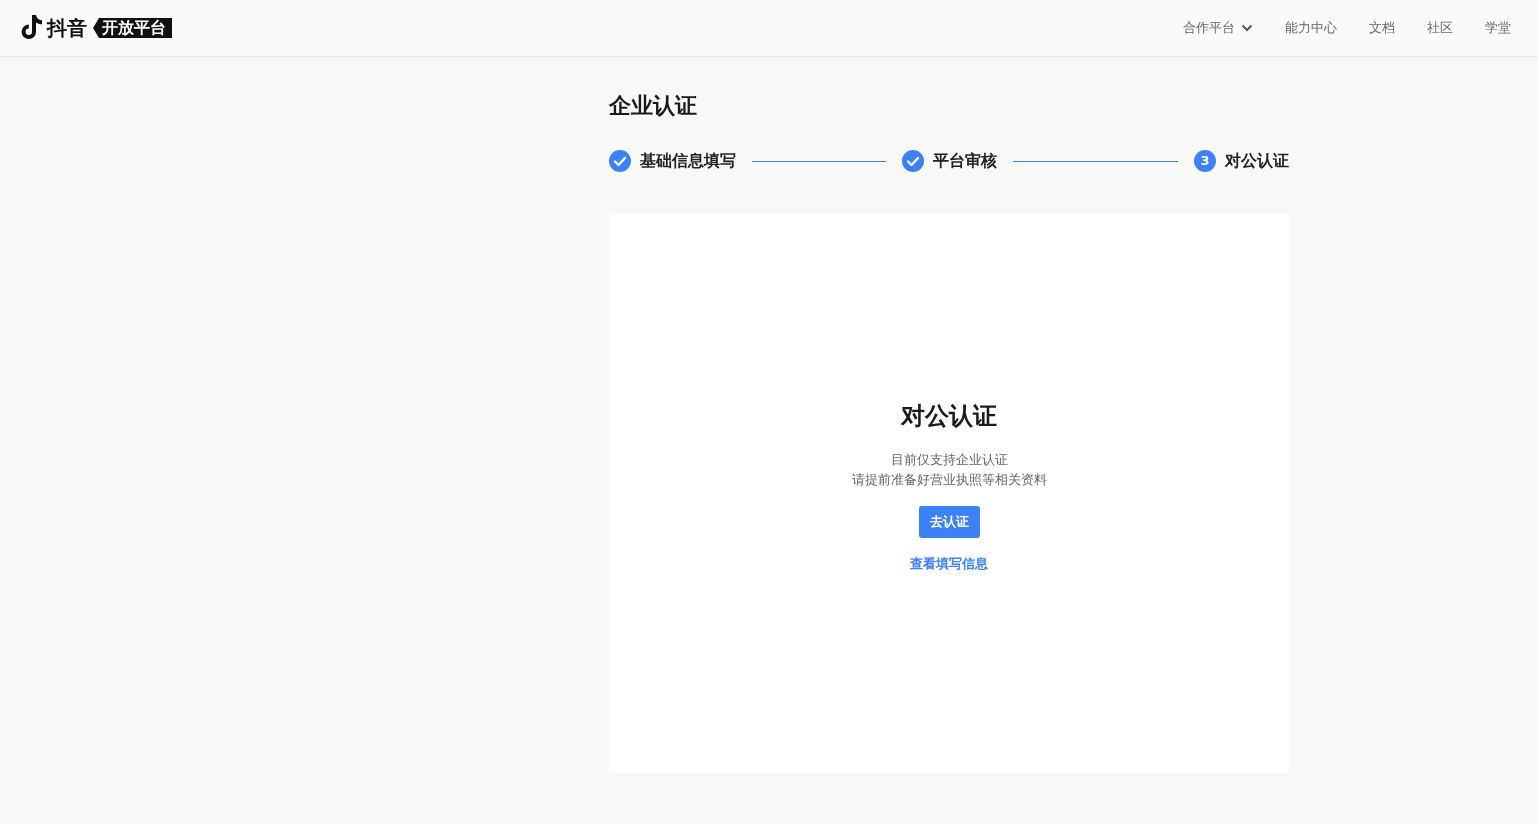 Image resolution: width=1538 pixels, height=824 pixels. I want to click on view-info-link: 查看填写信息, so click(949, 564).